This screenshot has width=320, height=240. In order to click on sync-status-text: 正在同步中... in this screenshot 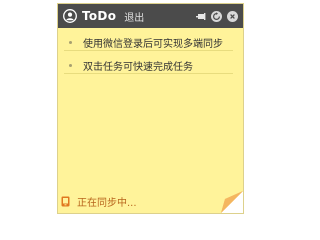, I will do `click(107, 203)`.